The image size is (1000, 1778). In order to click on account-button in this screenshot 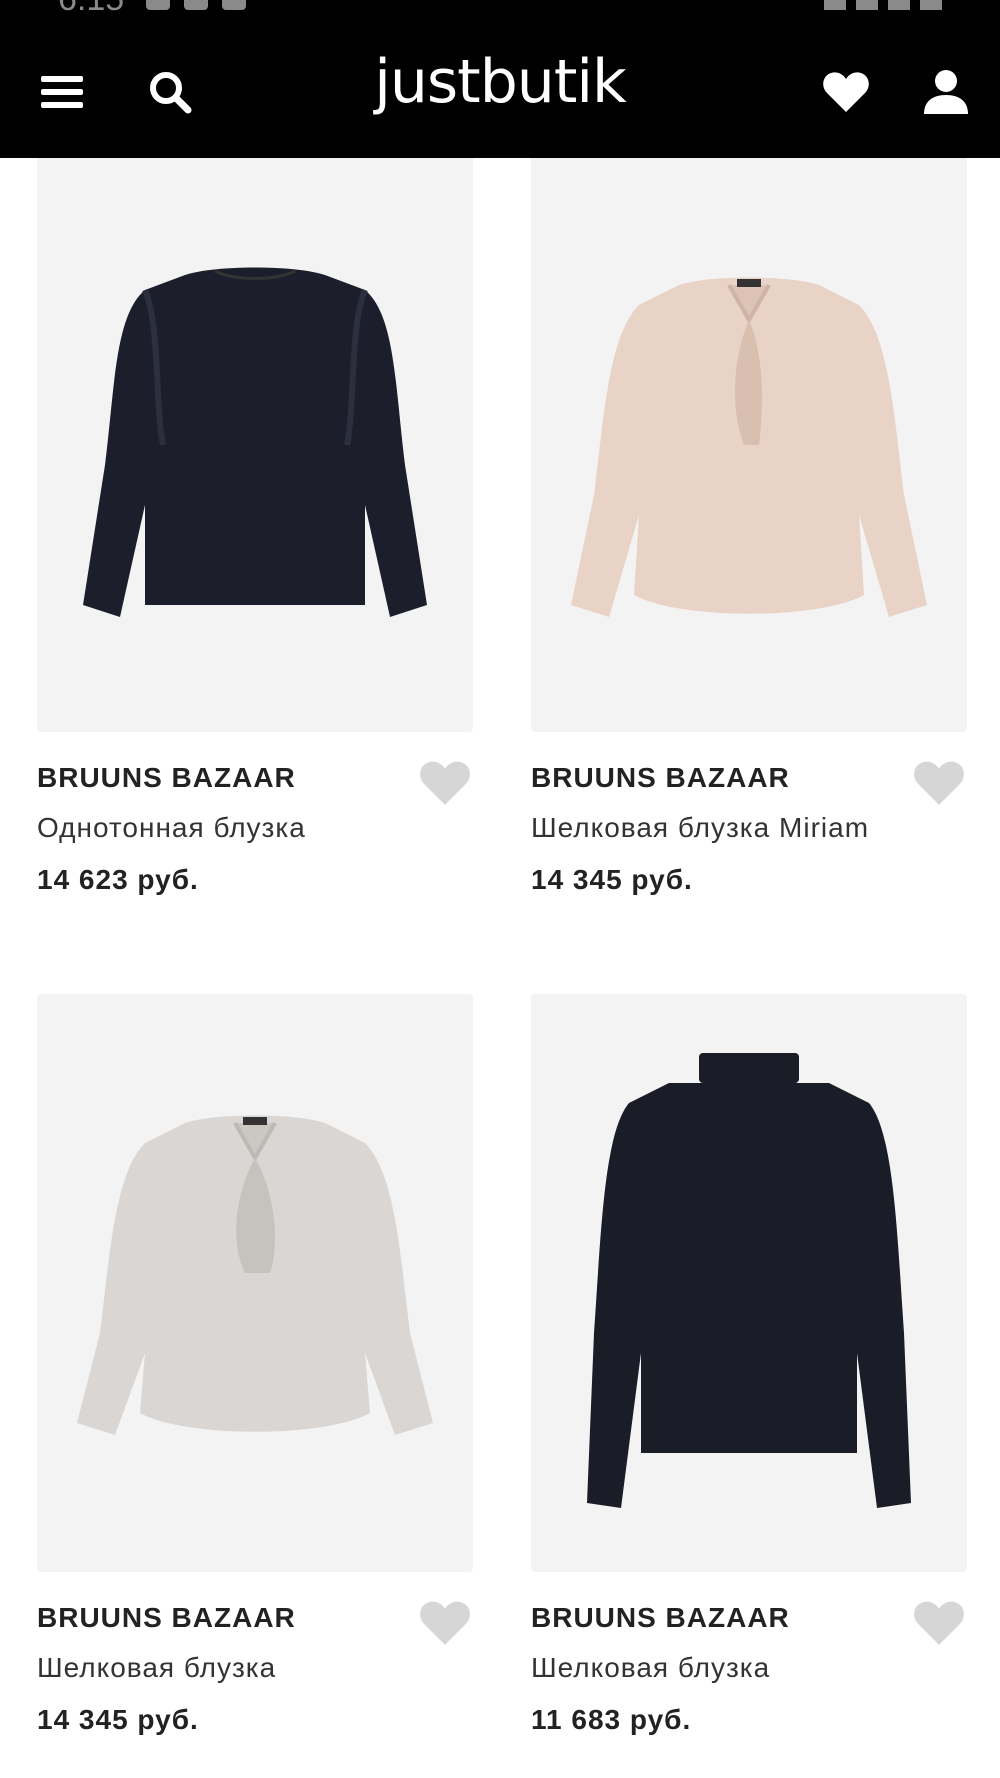, I will do `click(946, 92)`.